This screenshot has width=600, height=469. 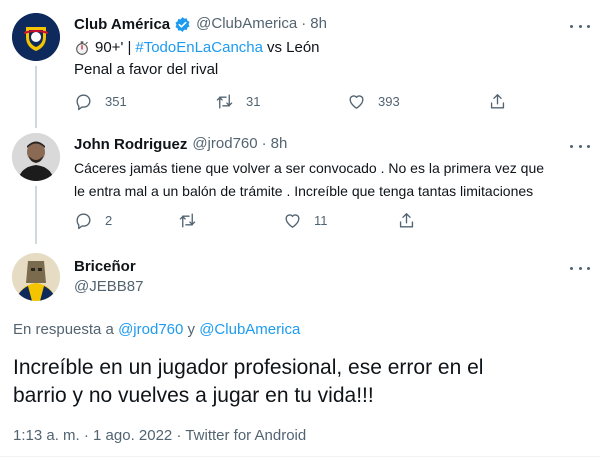 I want to click on avatar-bricenor, so click(x=36, y=277).